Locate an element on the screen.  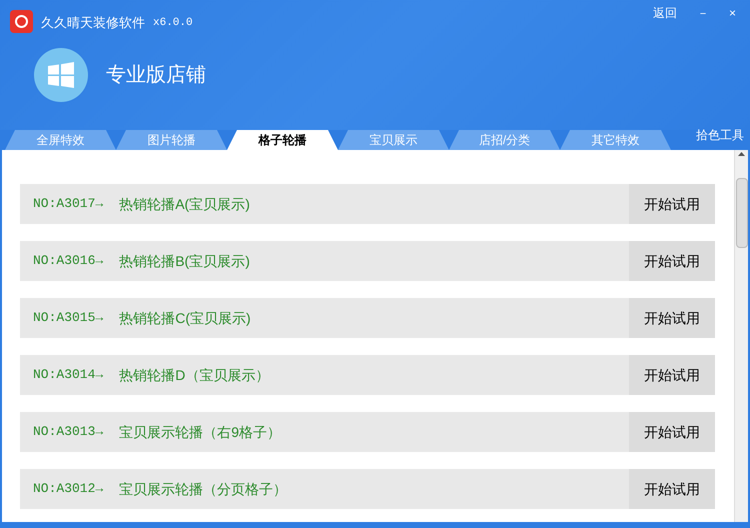
tab: 店招/分类 is located at coordinates (504, 140).